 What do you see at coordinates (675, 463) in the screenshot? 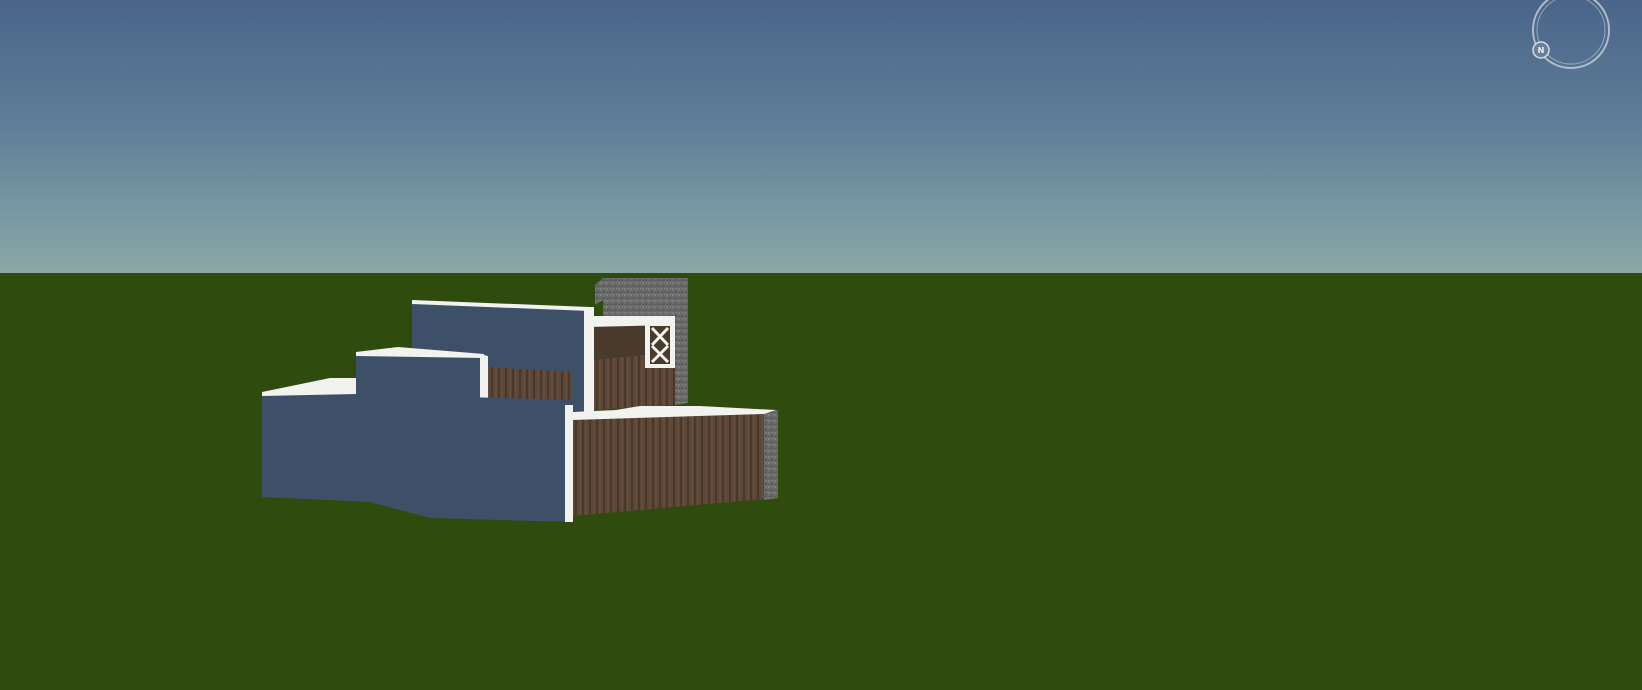
I see `lower-deck-wood-wall` at bounding box center [675, 463].